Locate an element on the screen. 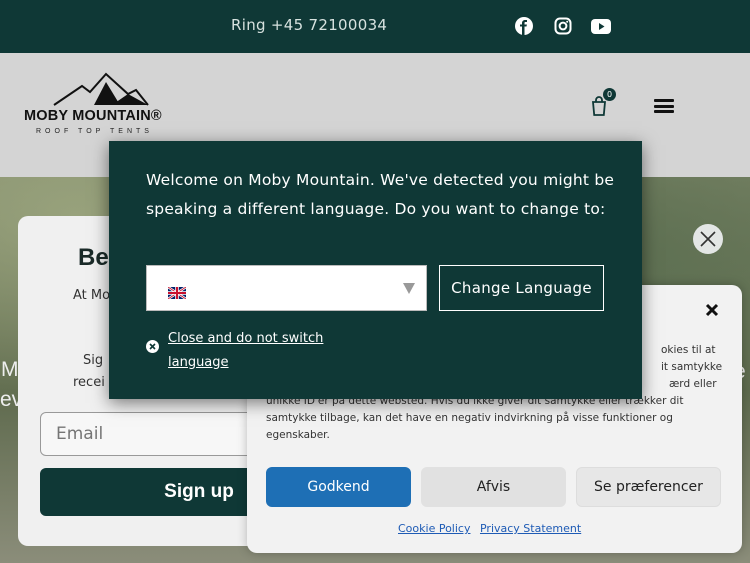  privacy-statement-link: Privacy Statement is located at coordinates (530, 528).